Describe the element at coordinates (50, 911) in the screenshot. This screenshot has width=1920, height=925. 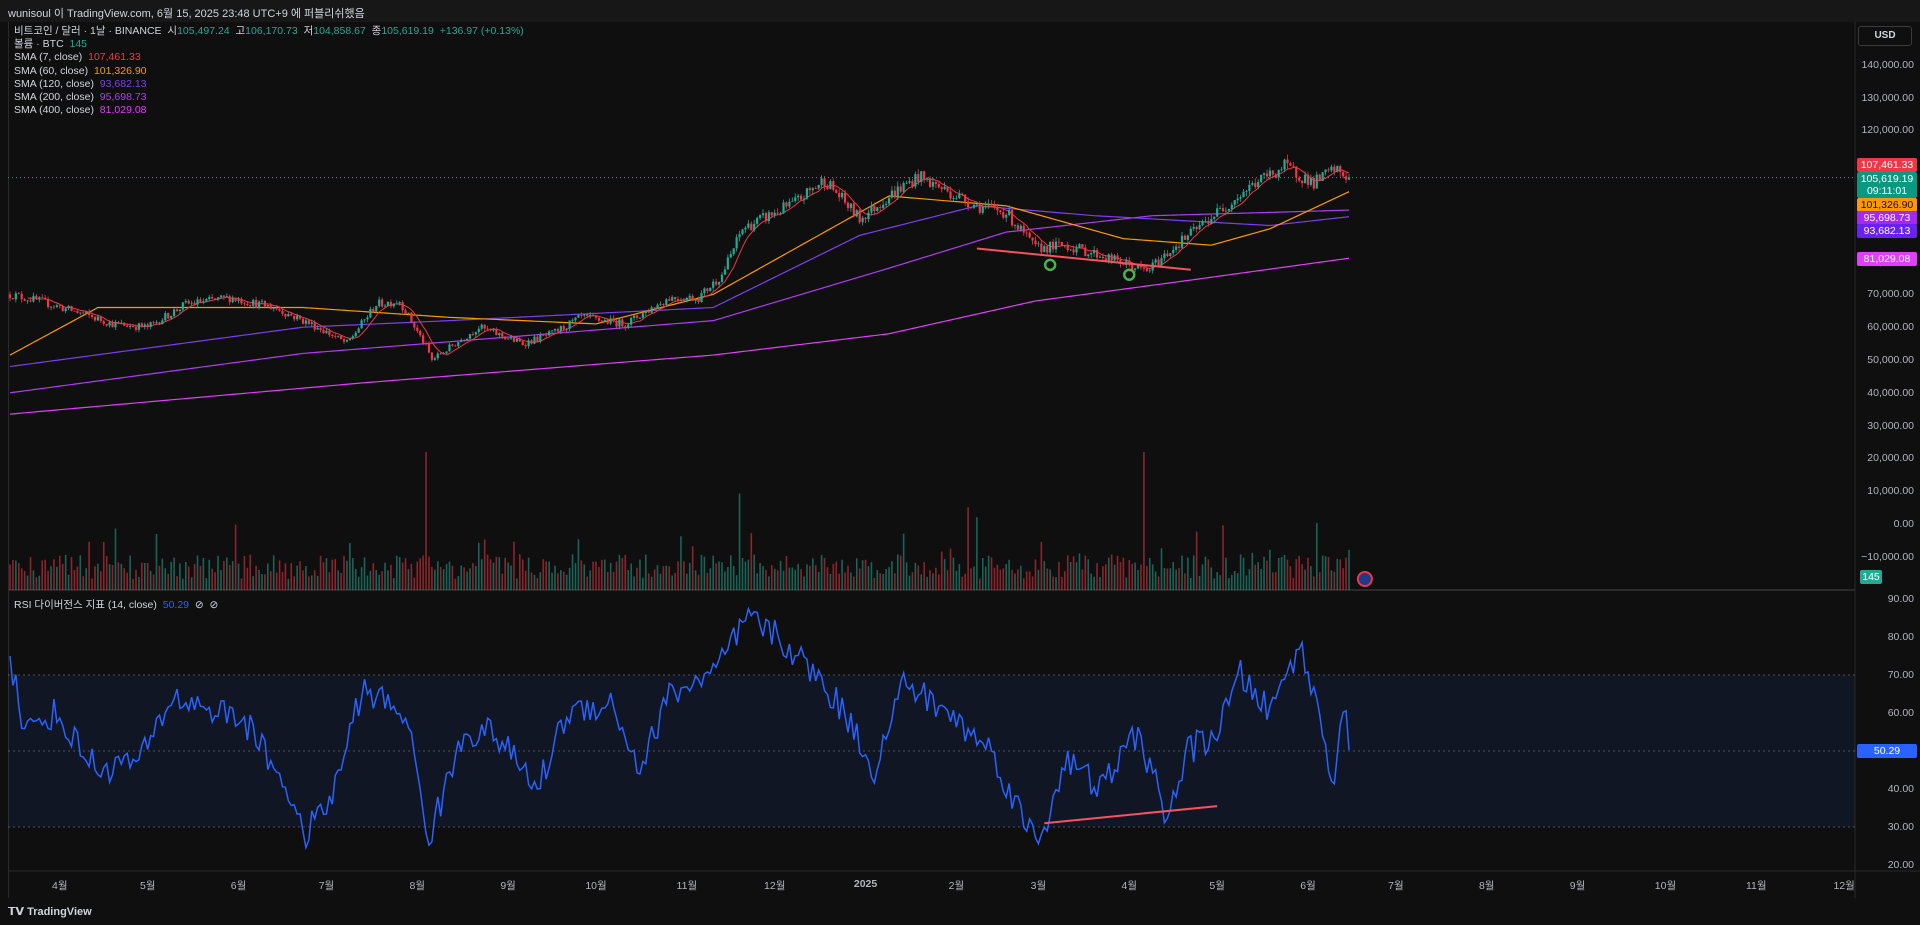
I see `tradingview-logo: 𝗧𝗩 TradingView` at that location.